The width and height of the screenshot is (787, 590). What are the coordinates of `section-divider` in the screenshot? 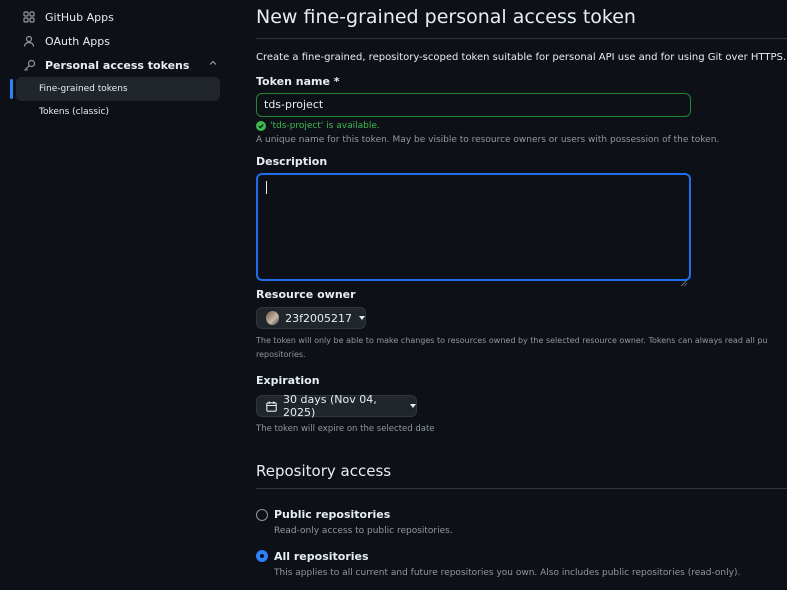 It's located at (521, 488).